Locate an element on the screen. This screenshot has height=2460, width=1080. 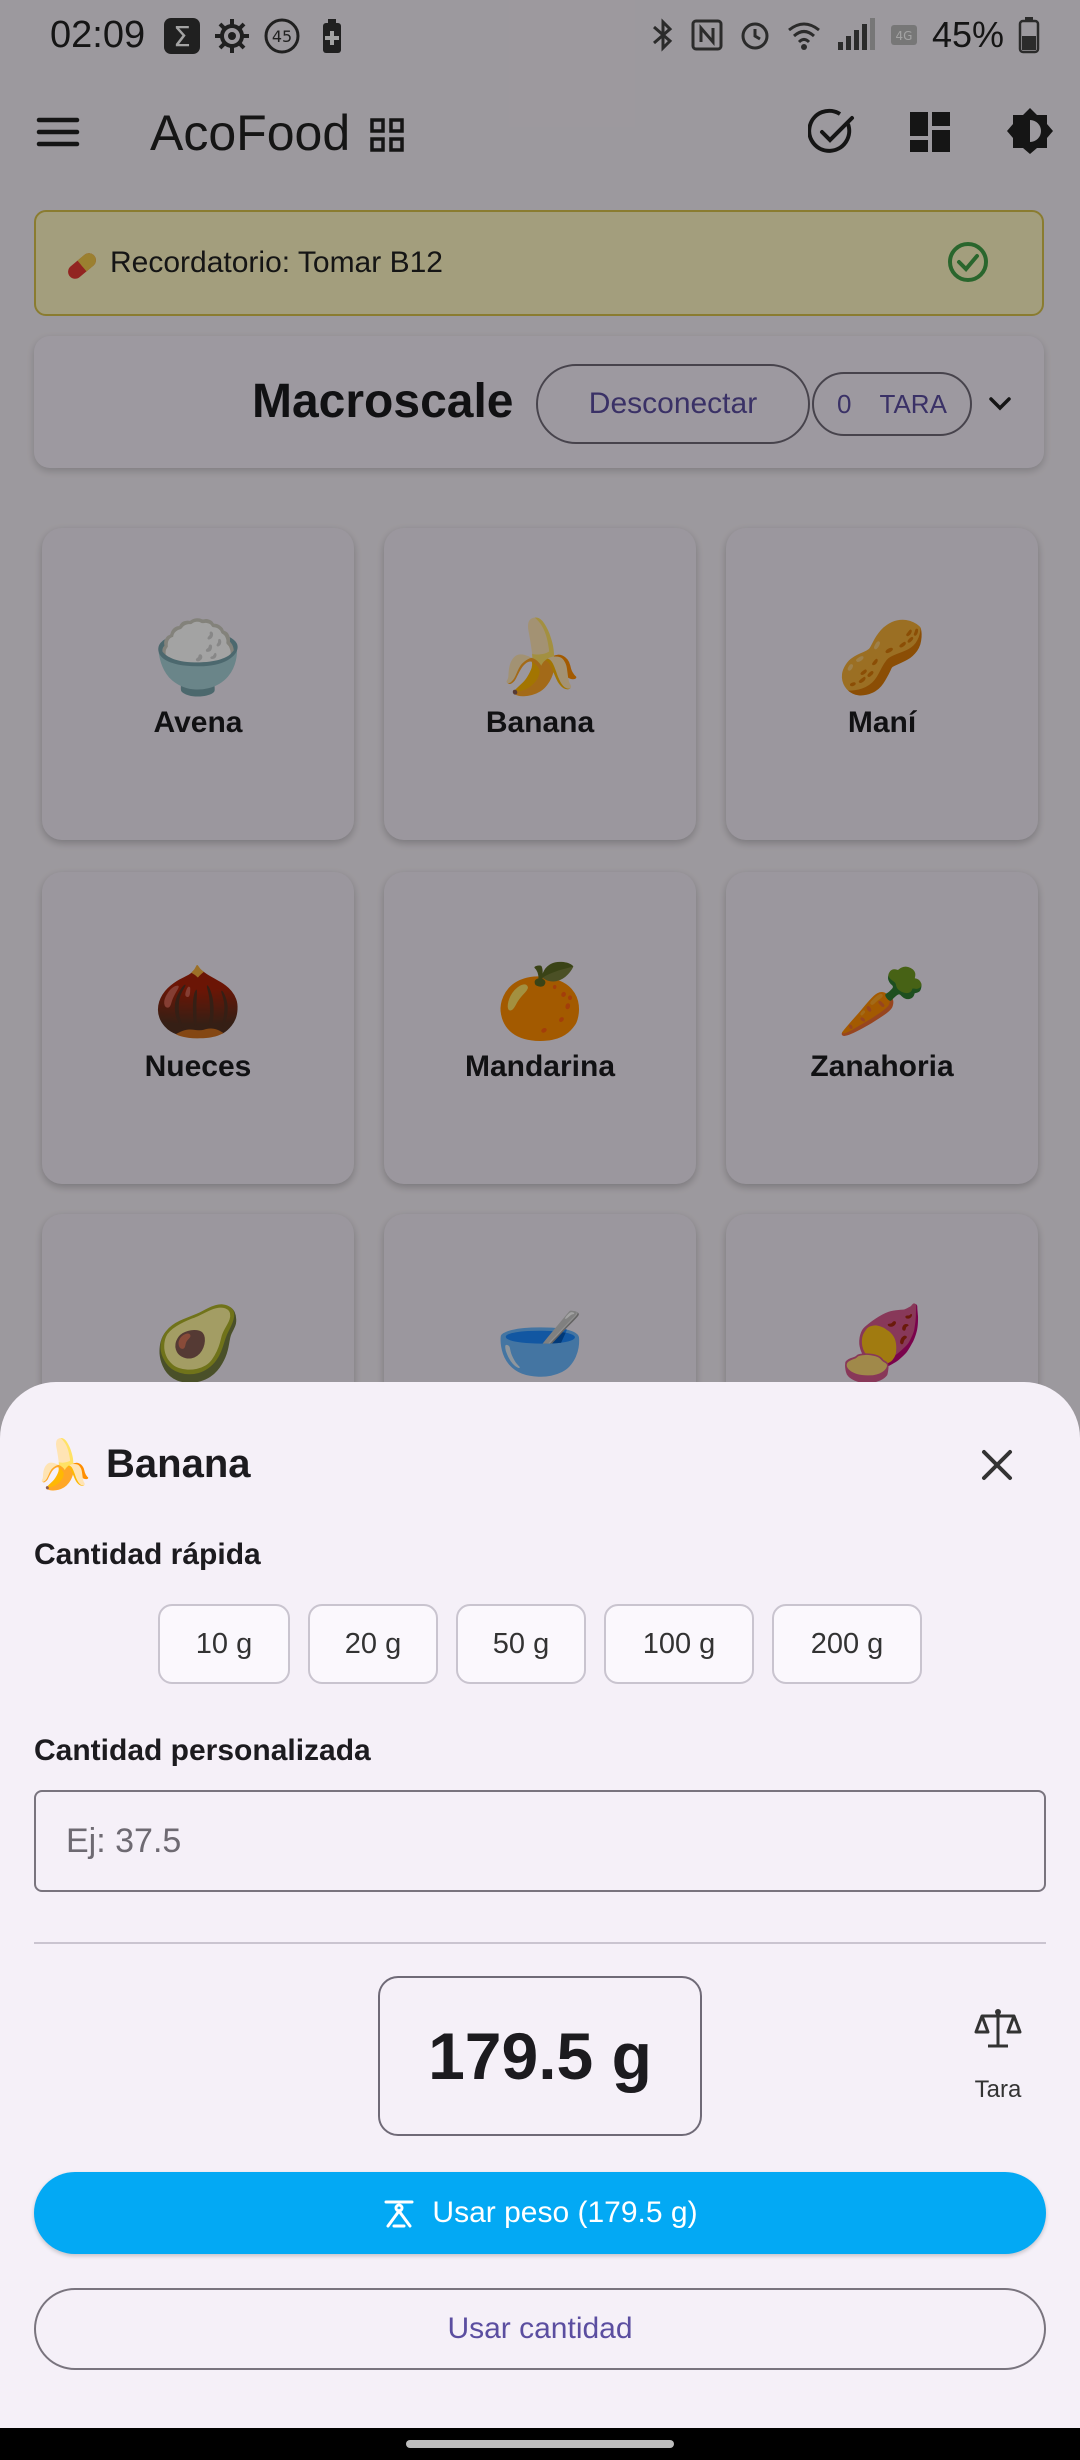
banana-icon: 🍌 is located at coordinates (64, 1465).